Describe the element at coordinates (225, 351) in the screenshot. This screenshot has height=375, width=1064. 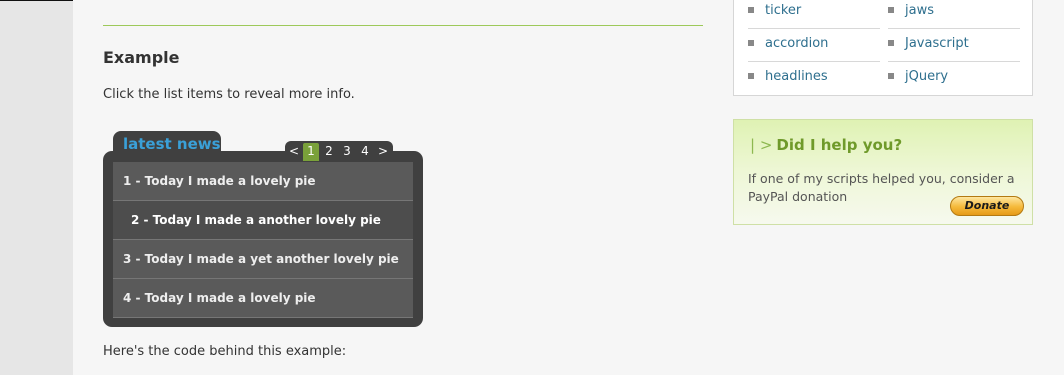
I see `code-intro-text: Here's the code behind this example:` at that location.